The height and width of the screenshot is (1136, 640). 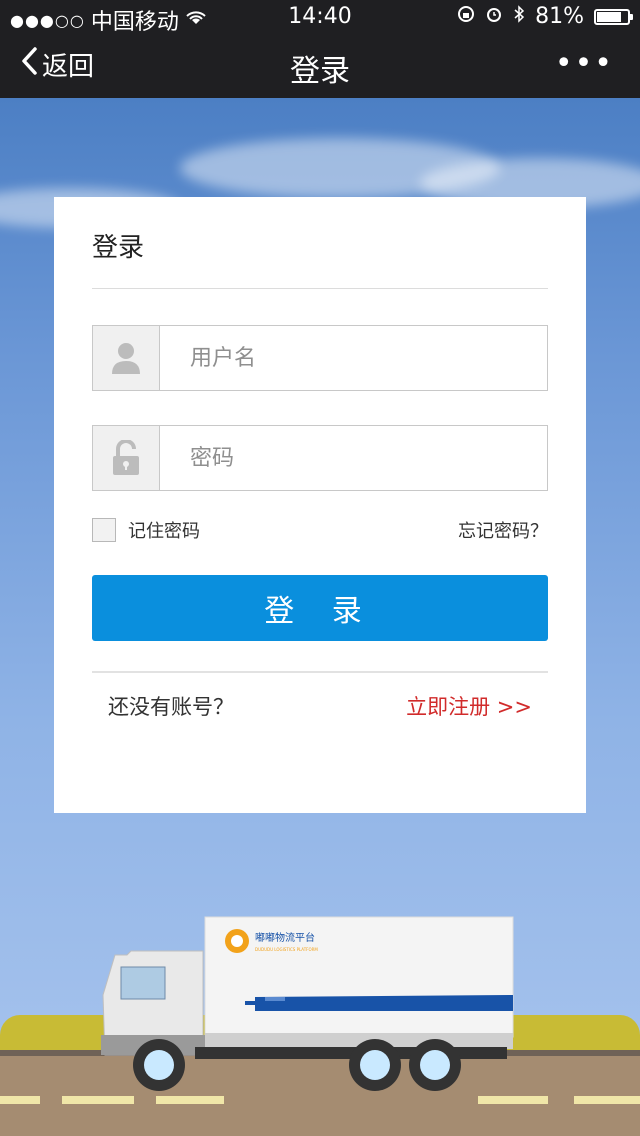 What do you see at coordinates (494, 16) in the screenshot?
I see `alarm-icon` at bounding box center [494, 16].